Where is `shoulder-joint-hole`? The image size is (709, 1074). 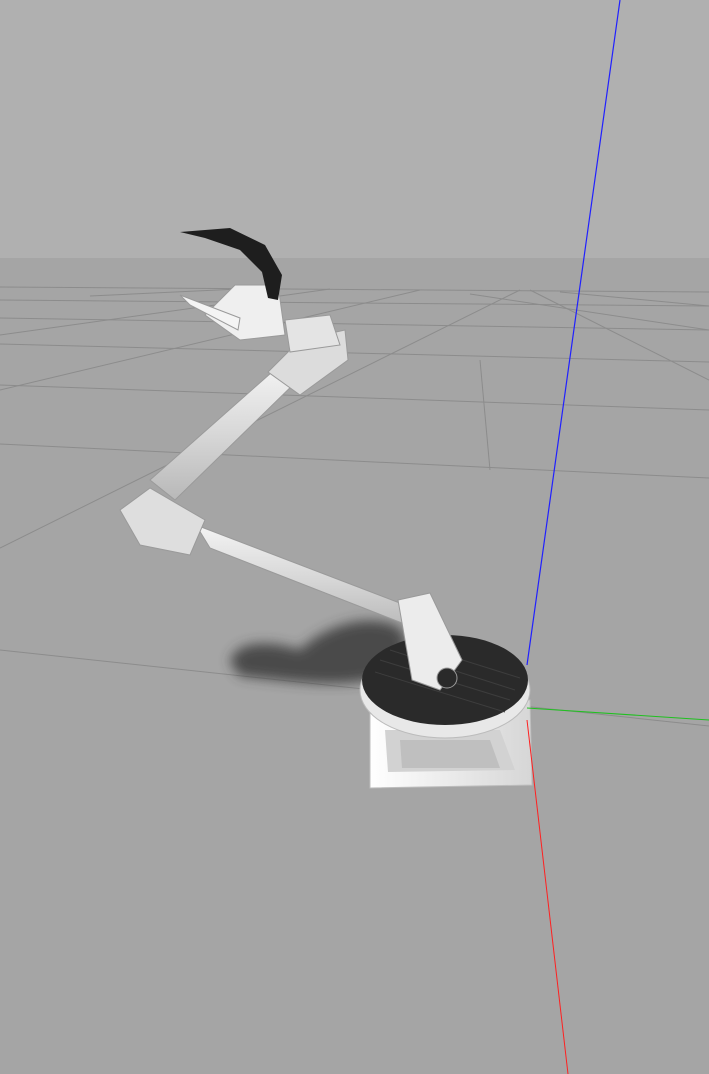 shoulder-joint-hole is located at coordinates (447, 678).